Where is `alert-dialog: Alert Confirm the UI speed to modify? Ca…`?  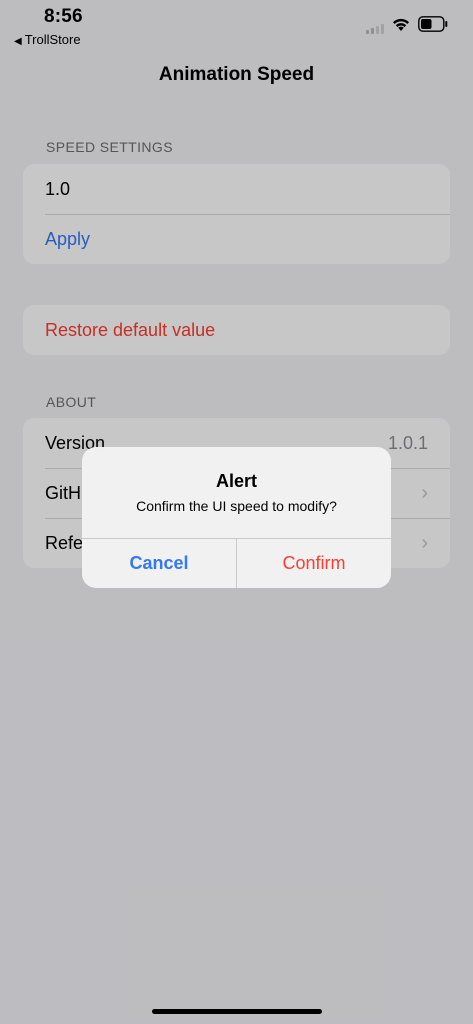
alert-dialog: Alert Confirm the UI speed to modify? Ca… is located at coordinates (236, 517).